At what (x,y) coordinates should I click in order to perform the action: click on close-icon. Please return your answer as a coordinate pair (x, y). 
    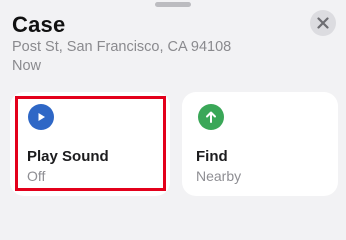
    Looking at the image, I should click on (323, 23).